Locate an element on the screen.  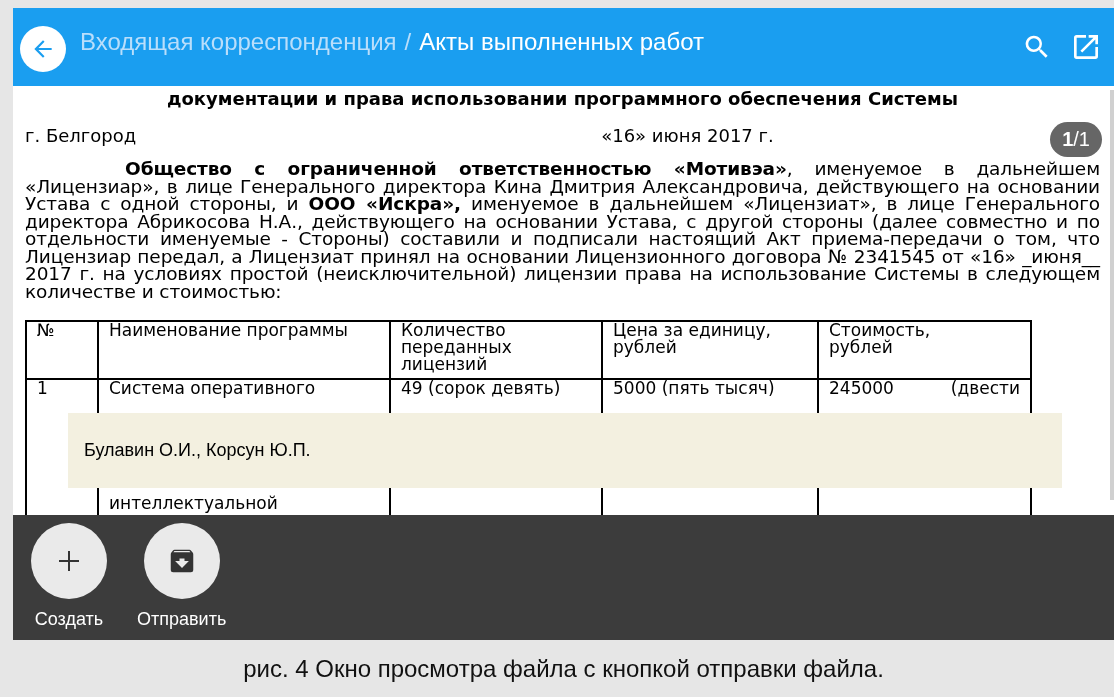
figure-caption: рис. 4 Окно просмотра файла с кнопкой отправки файла. is located at coordinates (563, 669).